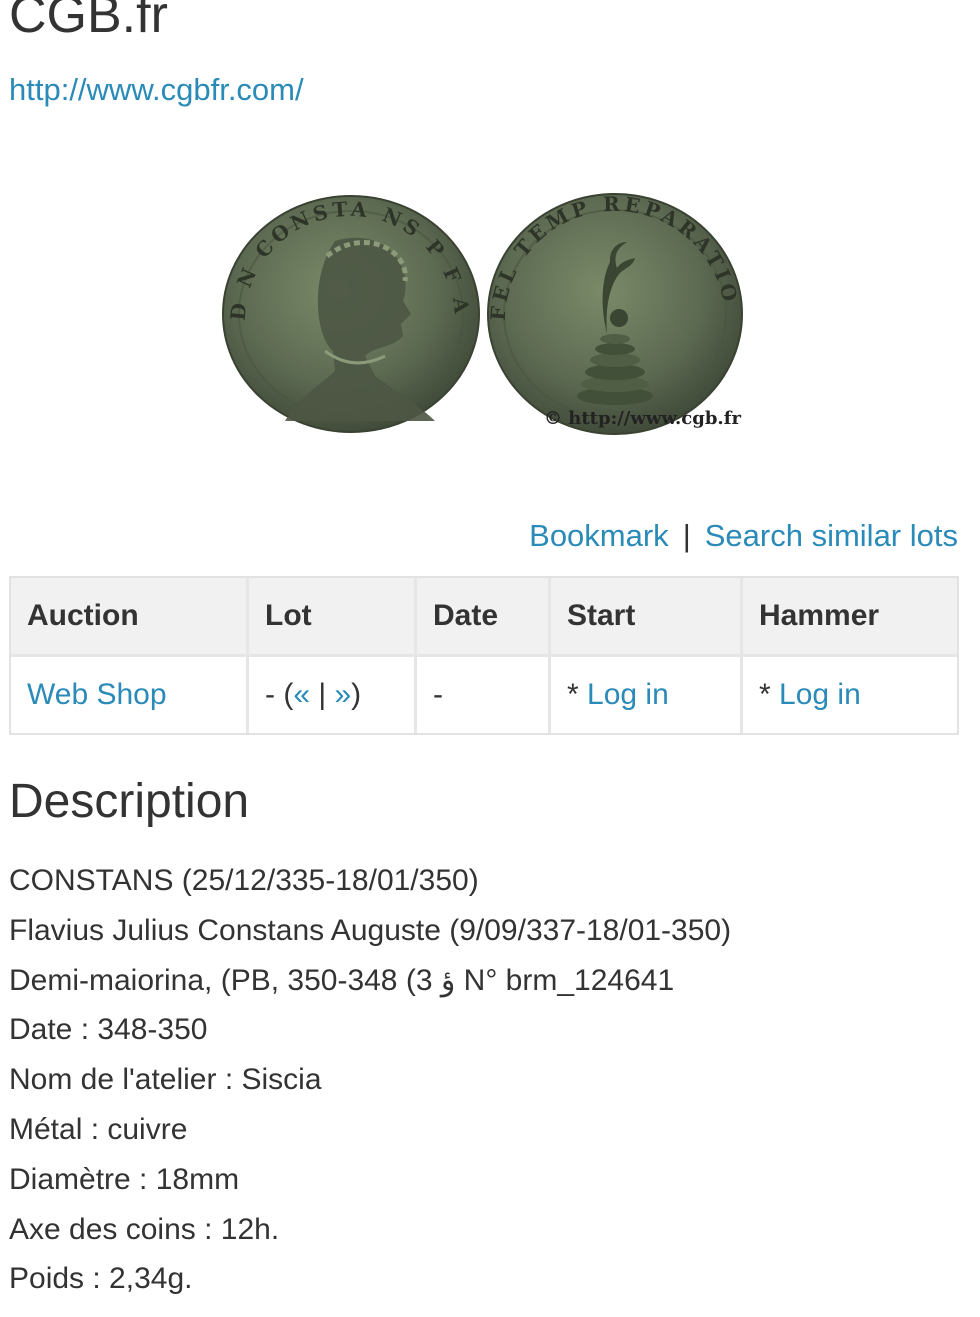 The image size is (980, 1317). I want to click on previous-lot-link: «, so click(301, 694).